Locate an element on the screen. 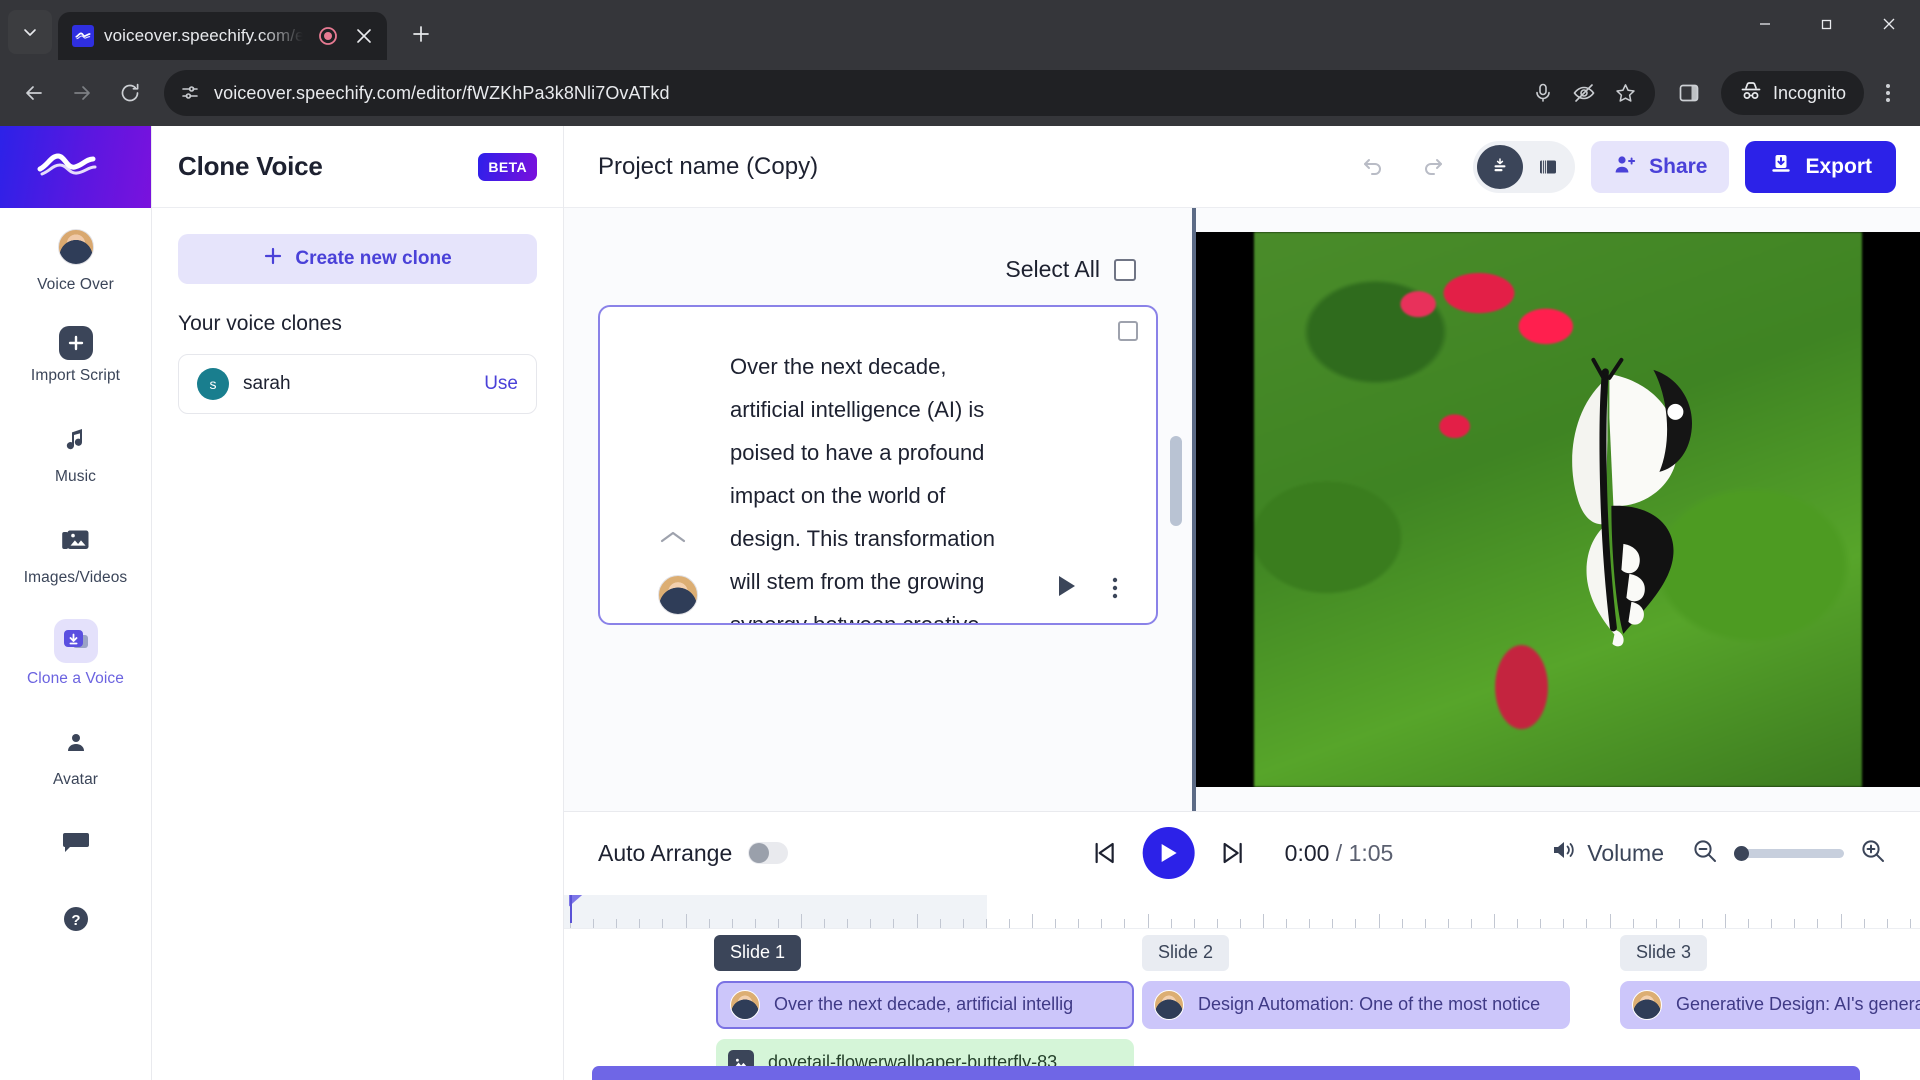 Image resolution: width=1920 pixels, height=1080 pixels. sidebar-item-avatar: Avatar is located at coordinates (75, 753).